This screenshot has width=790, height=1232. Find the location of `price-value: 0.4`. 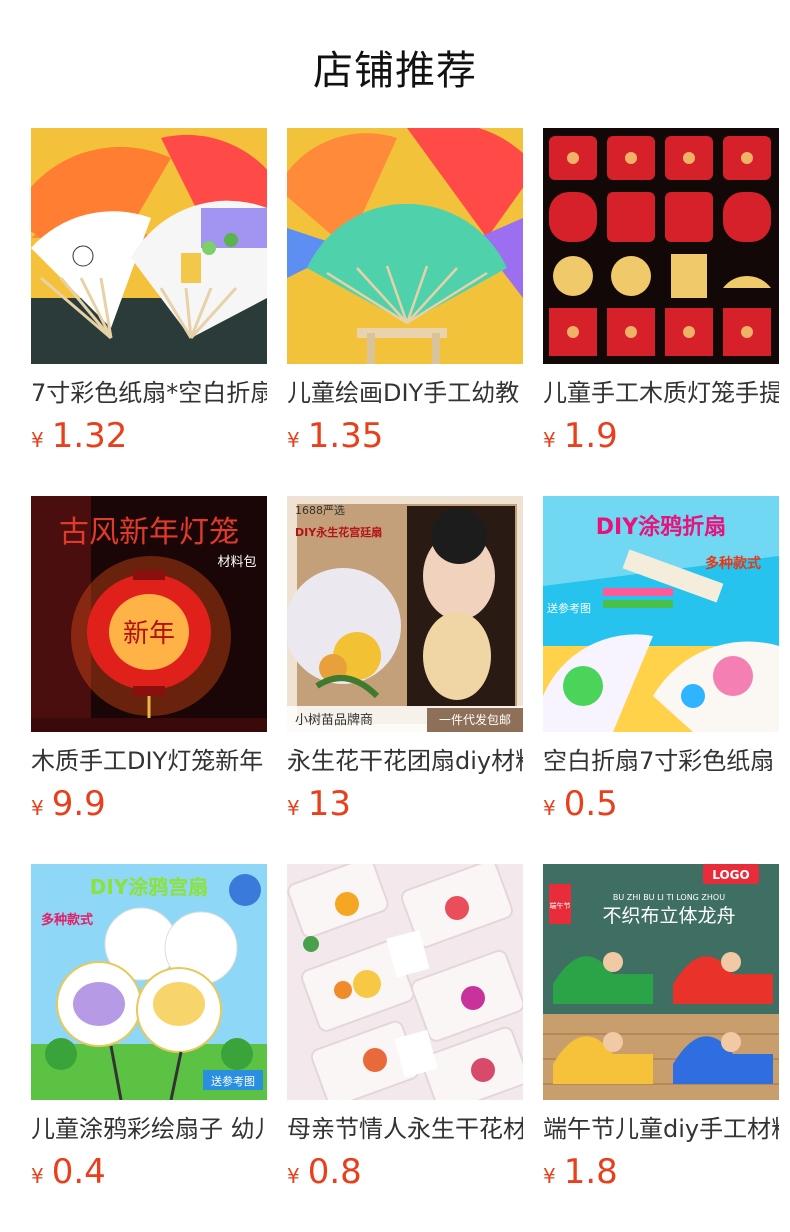

price-value: 0.4 is located at coordinates (78, 1172).